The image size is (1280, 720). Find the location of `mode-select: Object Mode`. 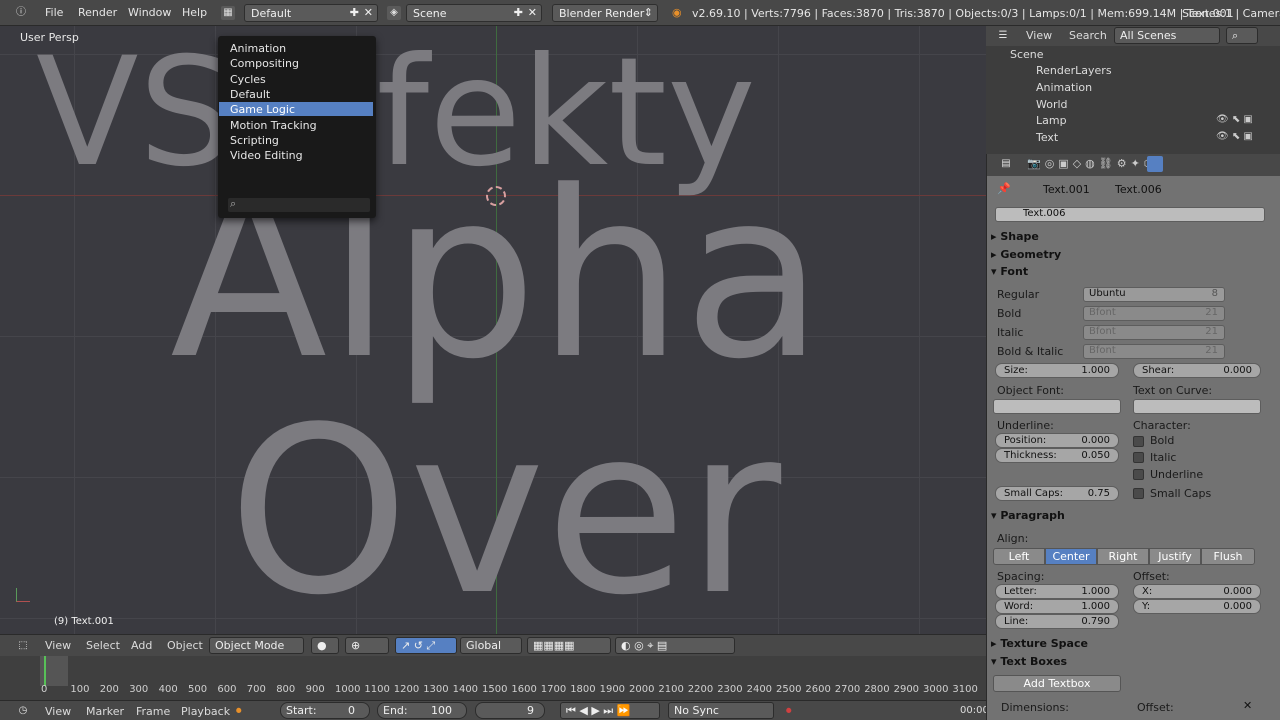

mode-select: Object Mode is located at coordinates (256, 645).